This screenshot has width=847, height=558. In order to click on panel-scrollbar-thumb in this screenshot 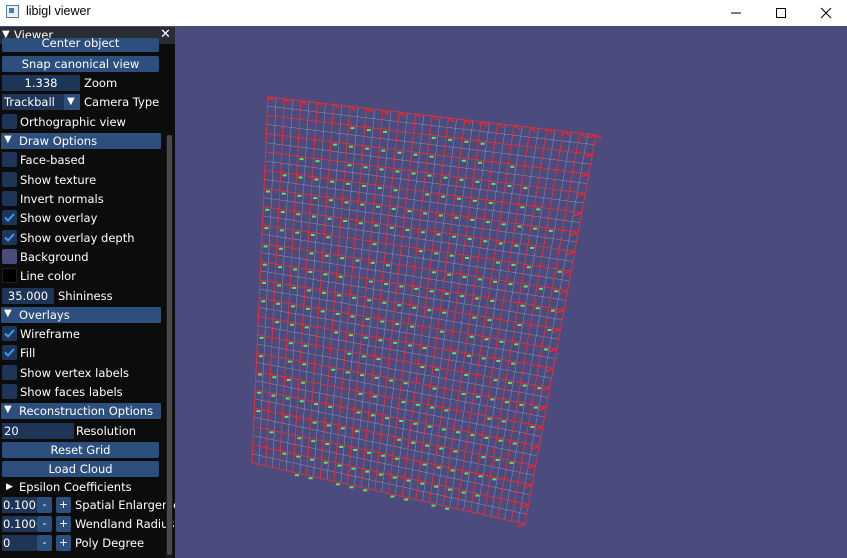, I will do `click(169, 345)`.